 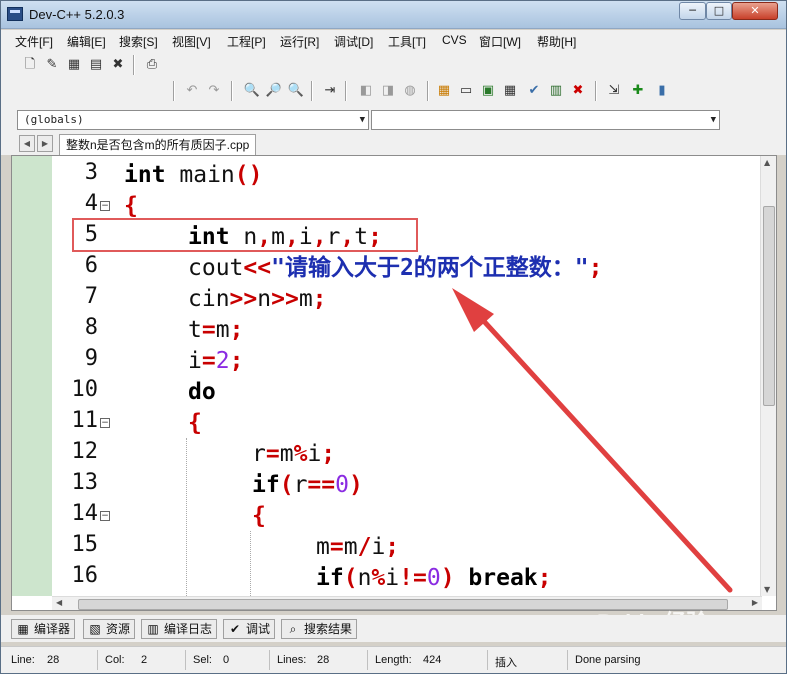 I want to click on clean-icon: ✖, so click(x=578, y=91).